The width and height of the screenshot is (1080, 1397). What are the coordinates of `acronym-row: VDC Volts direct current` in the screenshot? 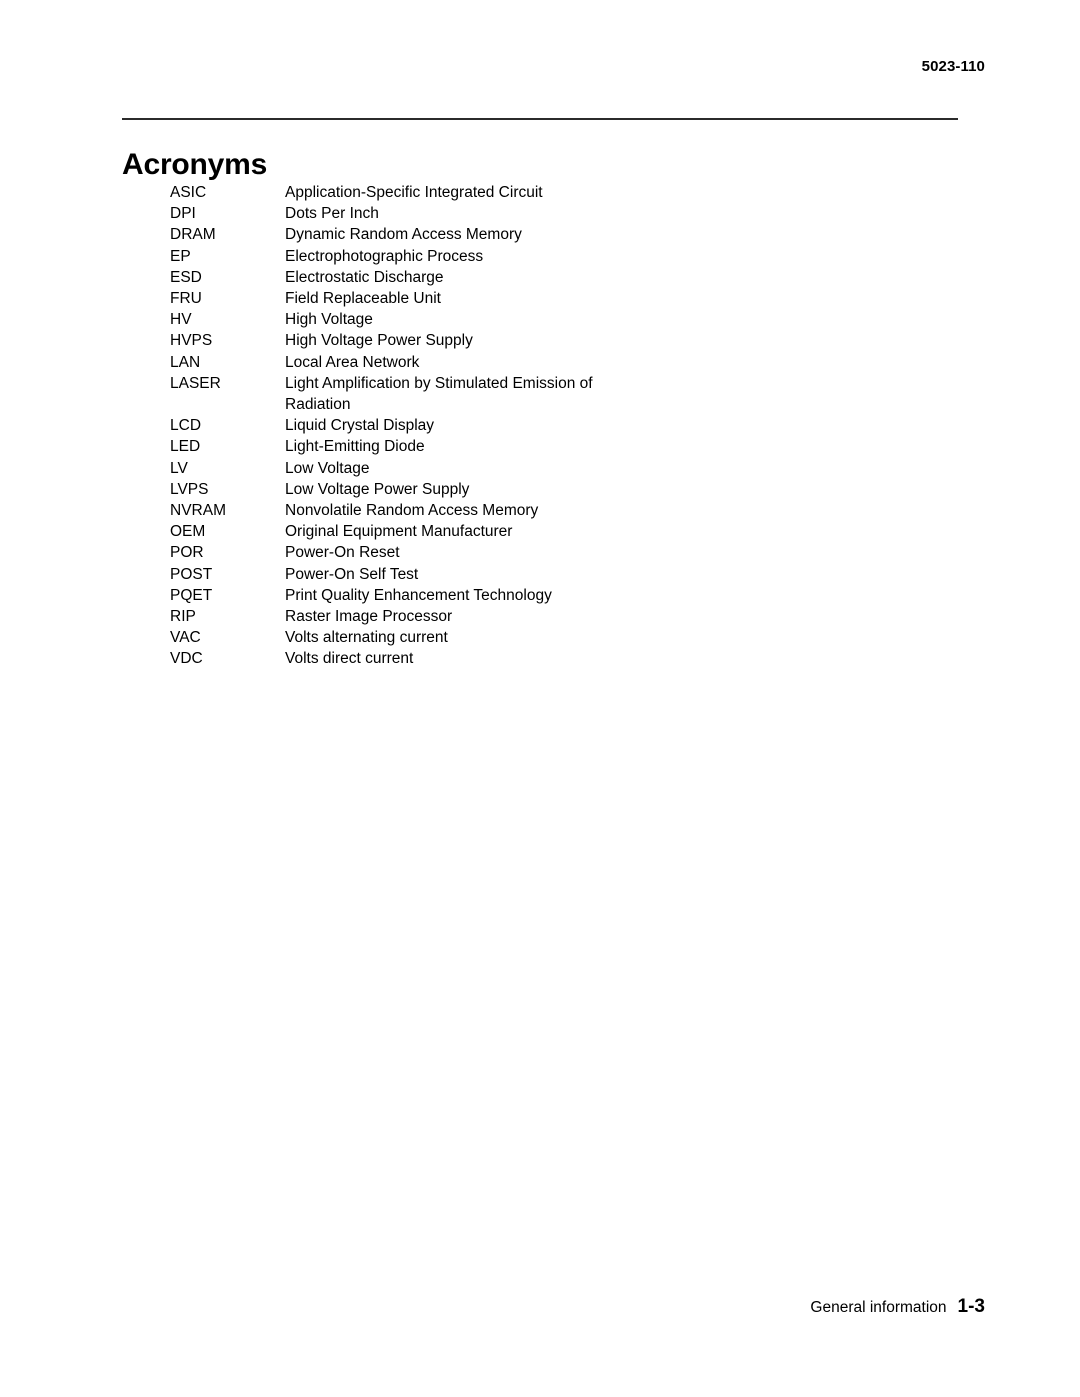 It's located at (520, 658).